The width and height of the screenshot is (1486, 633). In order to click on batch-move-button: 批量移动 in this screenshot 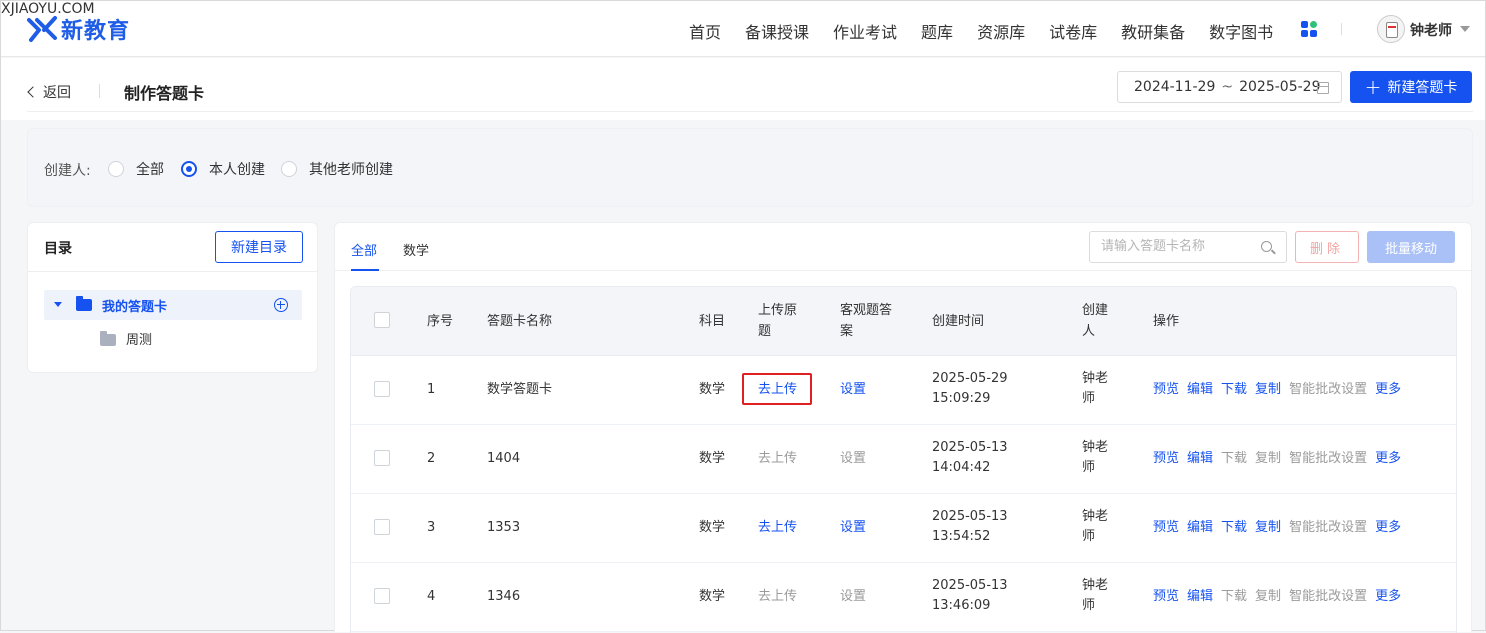, I will do `click(1411, 247)`.